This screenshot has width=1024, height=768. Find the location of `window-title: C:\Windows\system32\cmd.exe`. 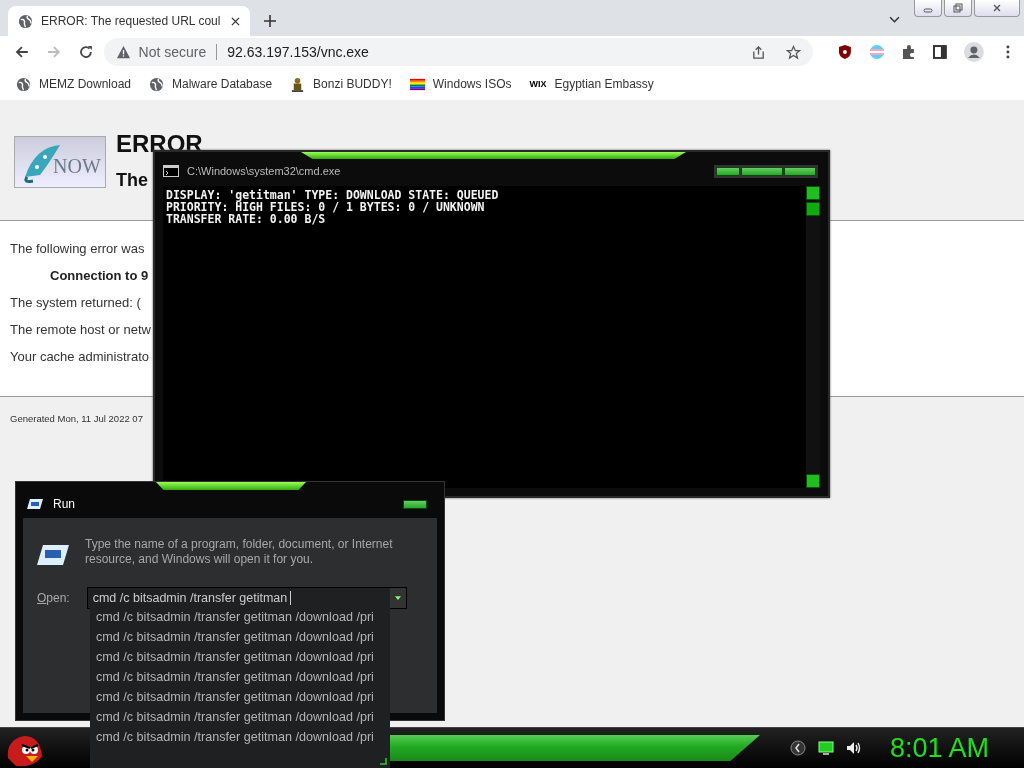

window-title: C:\Windows\system32\cmd.exe is located at coordinates (264, 171).